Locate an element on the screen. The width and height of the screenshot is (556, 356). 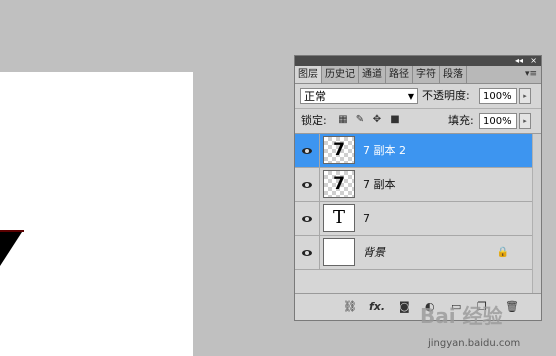
lock-image-pixels-icon: ✎ is located at coordinates (360, 120).